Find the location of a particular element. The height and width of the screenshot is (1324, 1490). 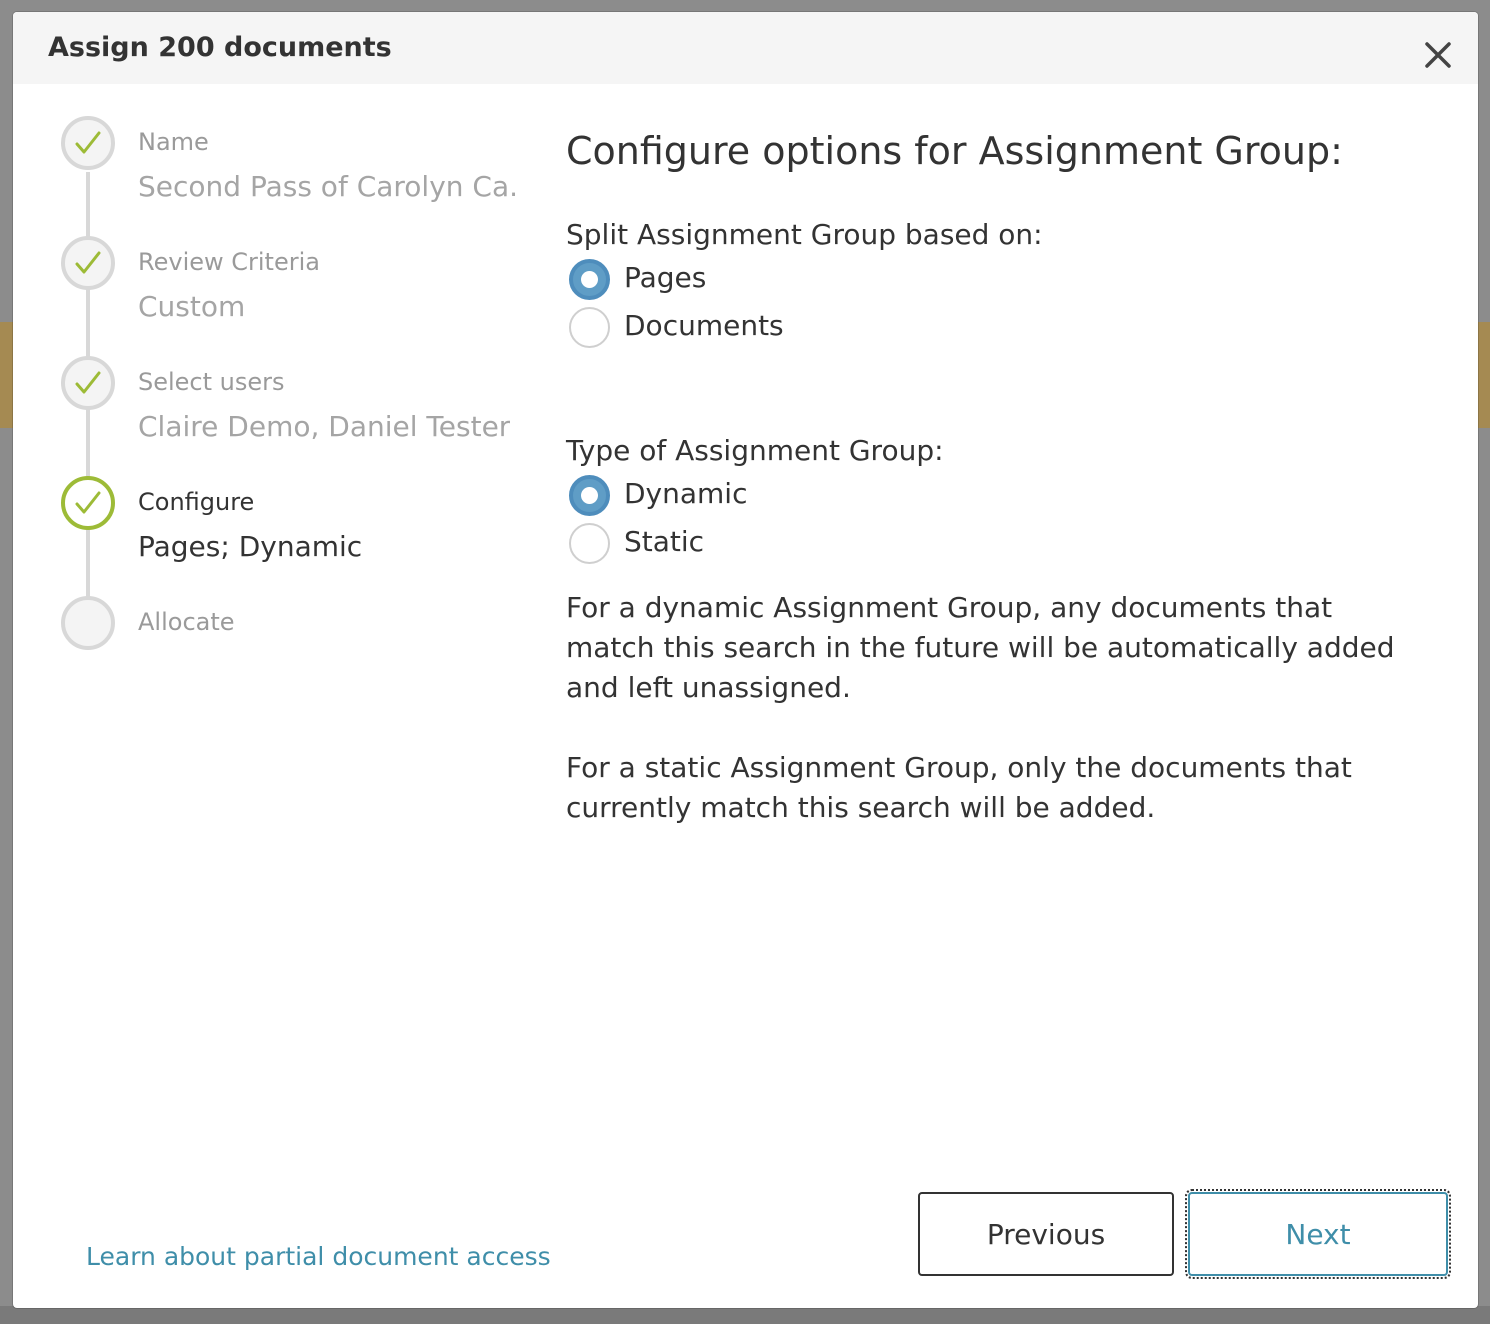

radio-label: Static is located at coordinates (664, 541).